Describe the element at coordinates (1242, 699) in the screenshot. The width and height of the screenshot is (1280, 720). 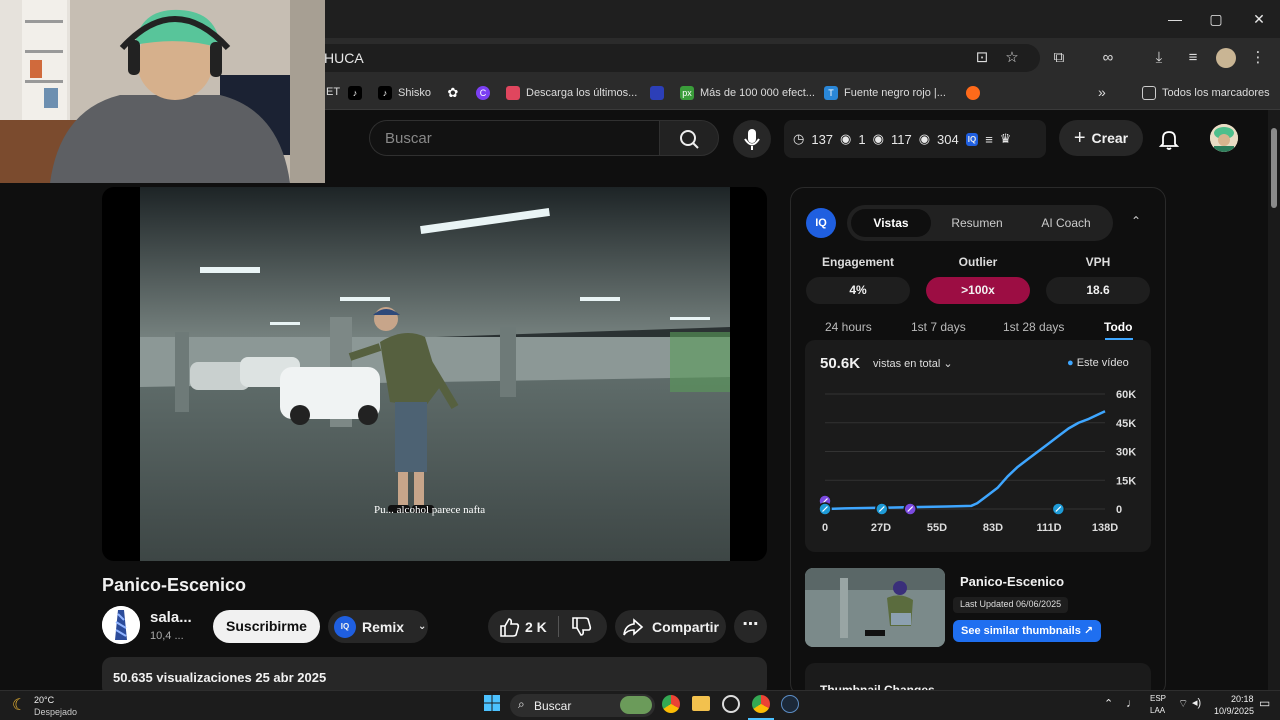
I see `clock-time: 20:18` at that location.